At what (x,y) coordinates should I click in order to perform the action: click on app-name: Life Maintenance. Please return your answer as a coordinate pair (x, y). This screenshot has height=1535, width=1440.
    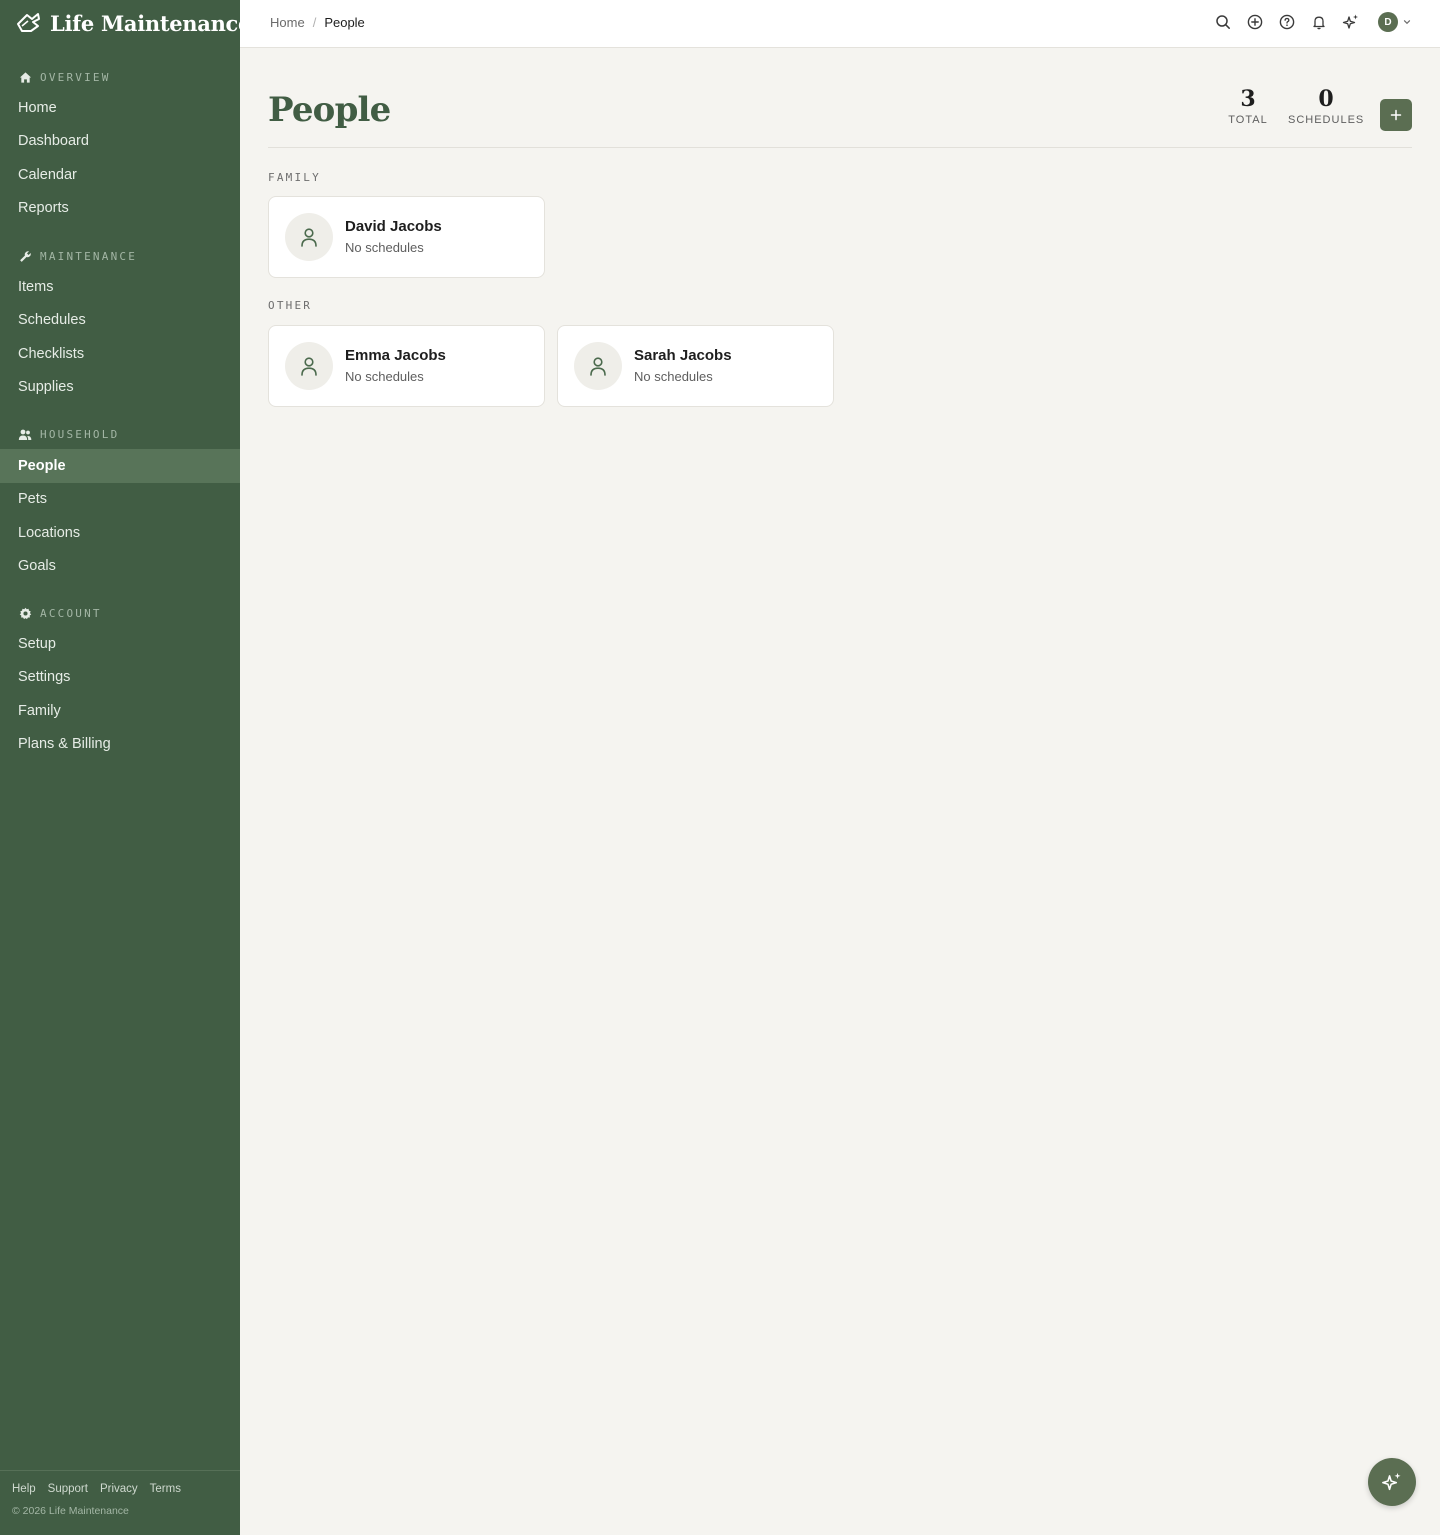
    Looking at the image, I should click on (151, 23).